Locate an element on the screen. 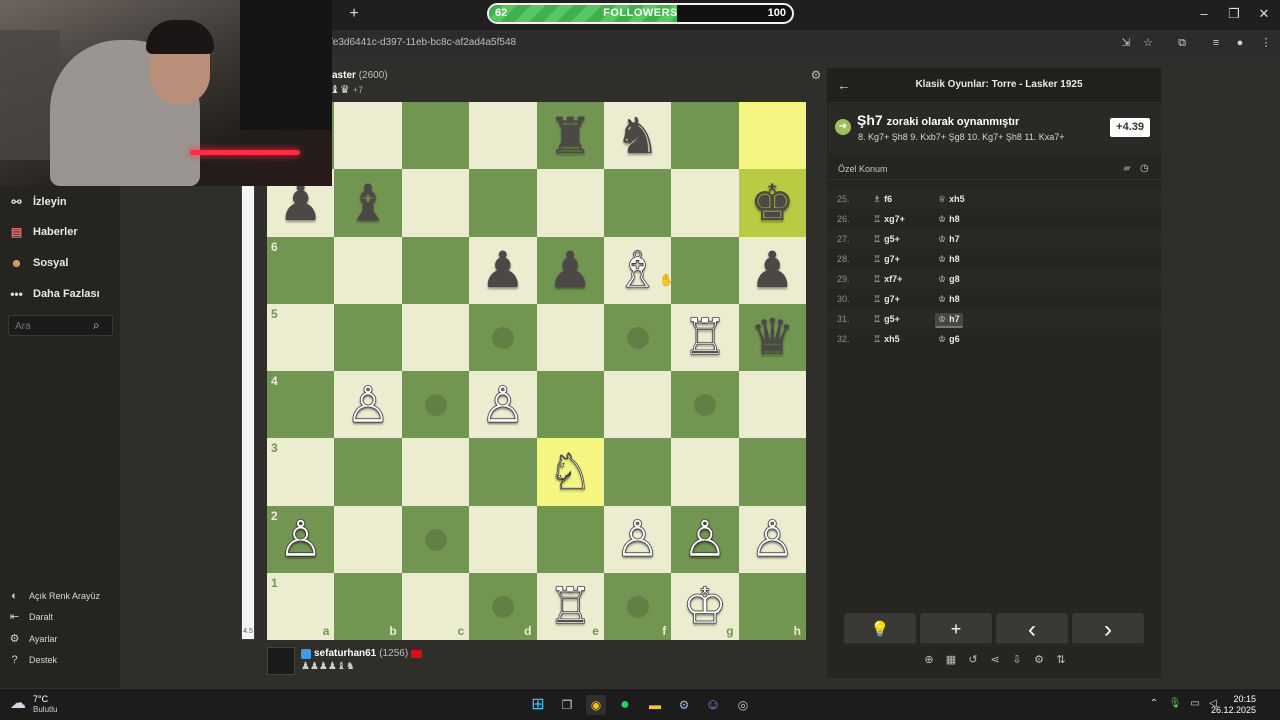 This screenshot has height=720, width=1280. square-e6: ♟ is located at coordinates (570, 270).